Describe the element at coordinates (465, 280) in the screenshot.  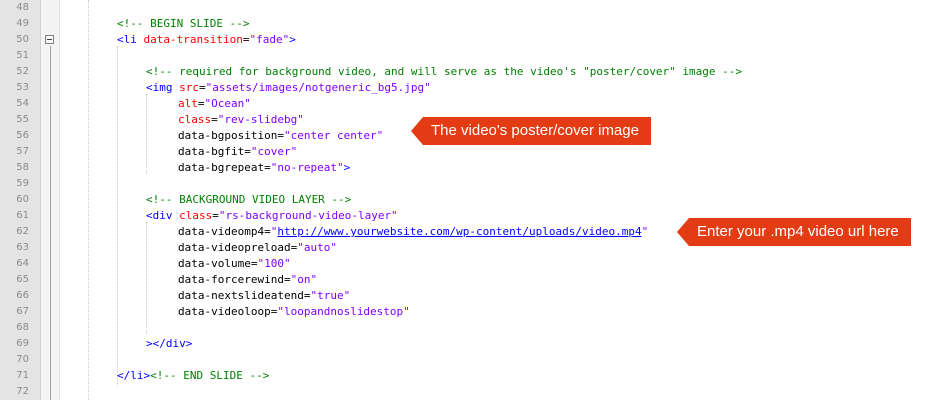
I see `code-line: 65 data-forcerewind="on"` at that location.